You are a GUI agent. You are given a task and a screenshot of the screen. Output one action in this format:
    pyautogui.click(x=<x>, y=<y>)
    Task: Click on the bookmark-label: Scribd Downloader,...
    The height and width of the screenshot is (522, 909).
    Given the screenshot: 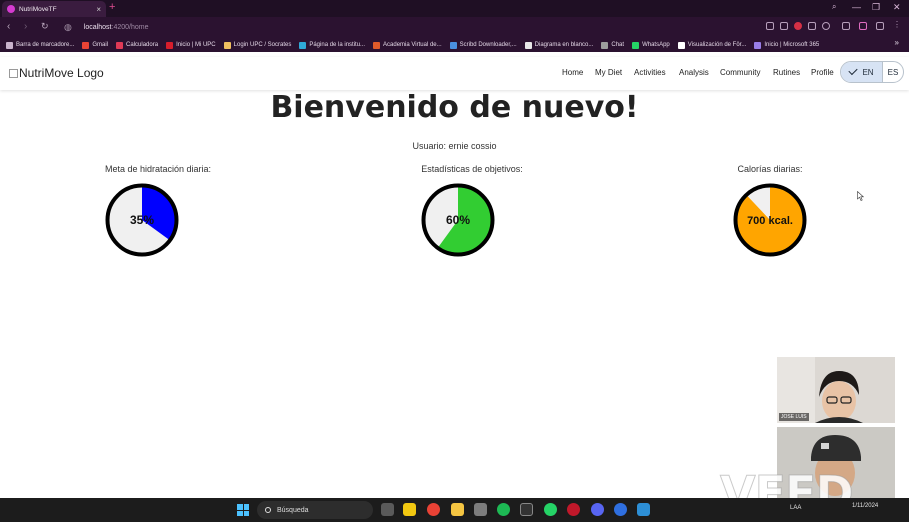 What is the action you would take?
    pyautogui.click(x=488, y=45)
    